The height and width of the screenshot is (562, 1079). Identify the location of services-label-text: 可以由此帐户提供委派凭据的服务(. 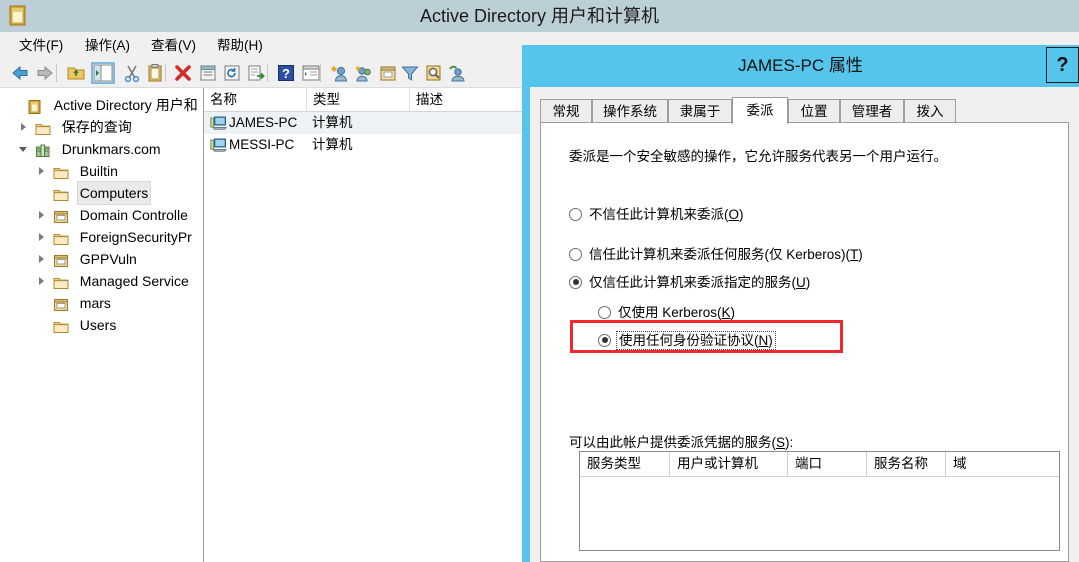
(672, 442).